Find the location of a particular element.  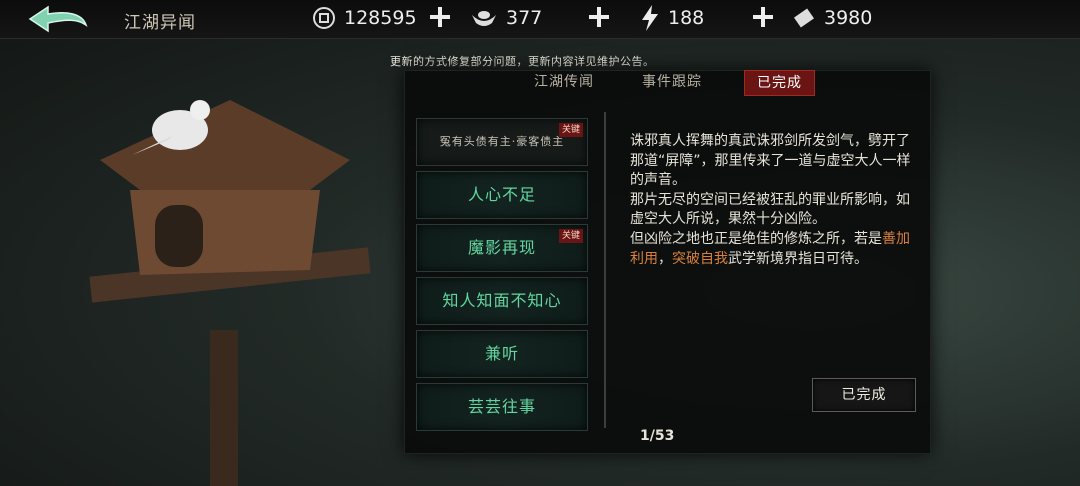

event-item: 魔影再现 关键 is located at coordinates (502, 248).